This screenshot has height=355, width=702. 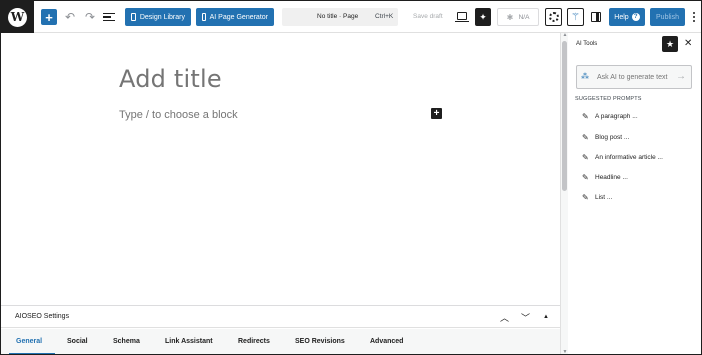 I want to click on document-title: No title · Page, so click(x=338, y=16).